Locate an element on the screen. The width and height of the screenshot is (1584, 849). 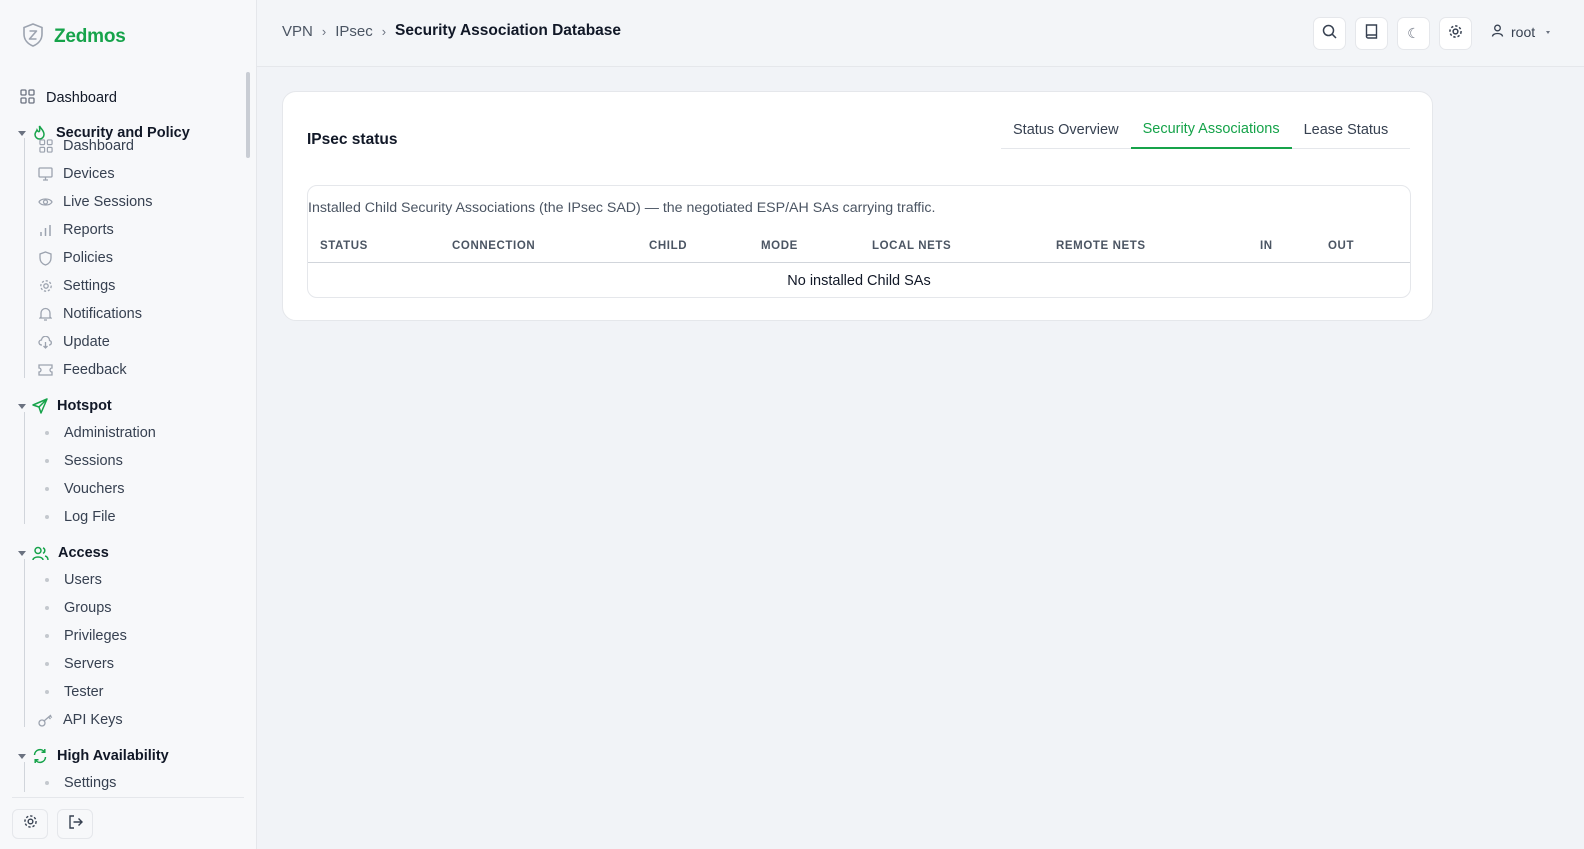
sidebar-item-tester: Tester is located at coordinates (71, 692).